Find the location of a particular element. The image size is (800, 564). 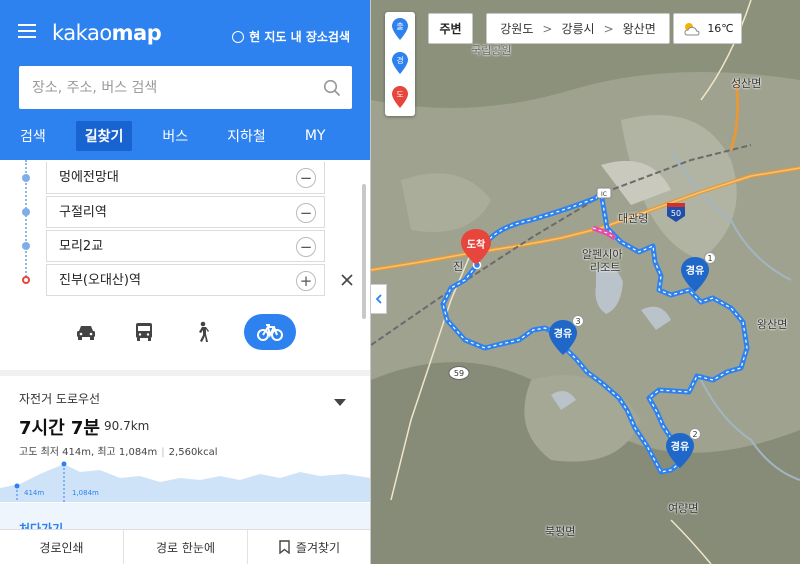

bicycle-mode-button is located at coordinates (270, 332).